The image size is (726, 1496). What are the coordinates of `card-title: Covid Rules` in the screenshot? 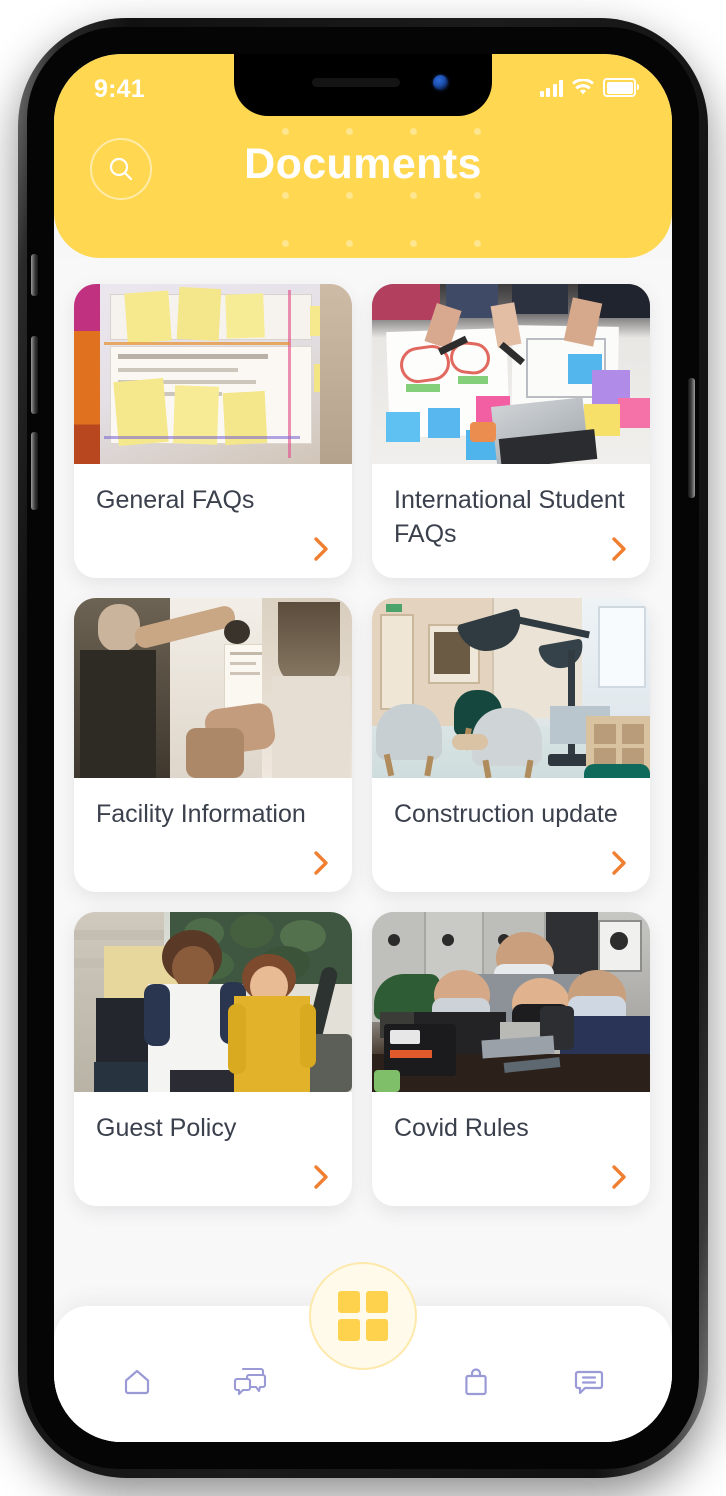 It's located at (461, 1128).